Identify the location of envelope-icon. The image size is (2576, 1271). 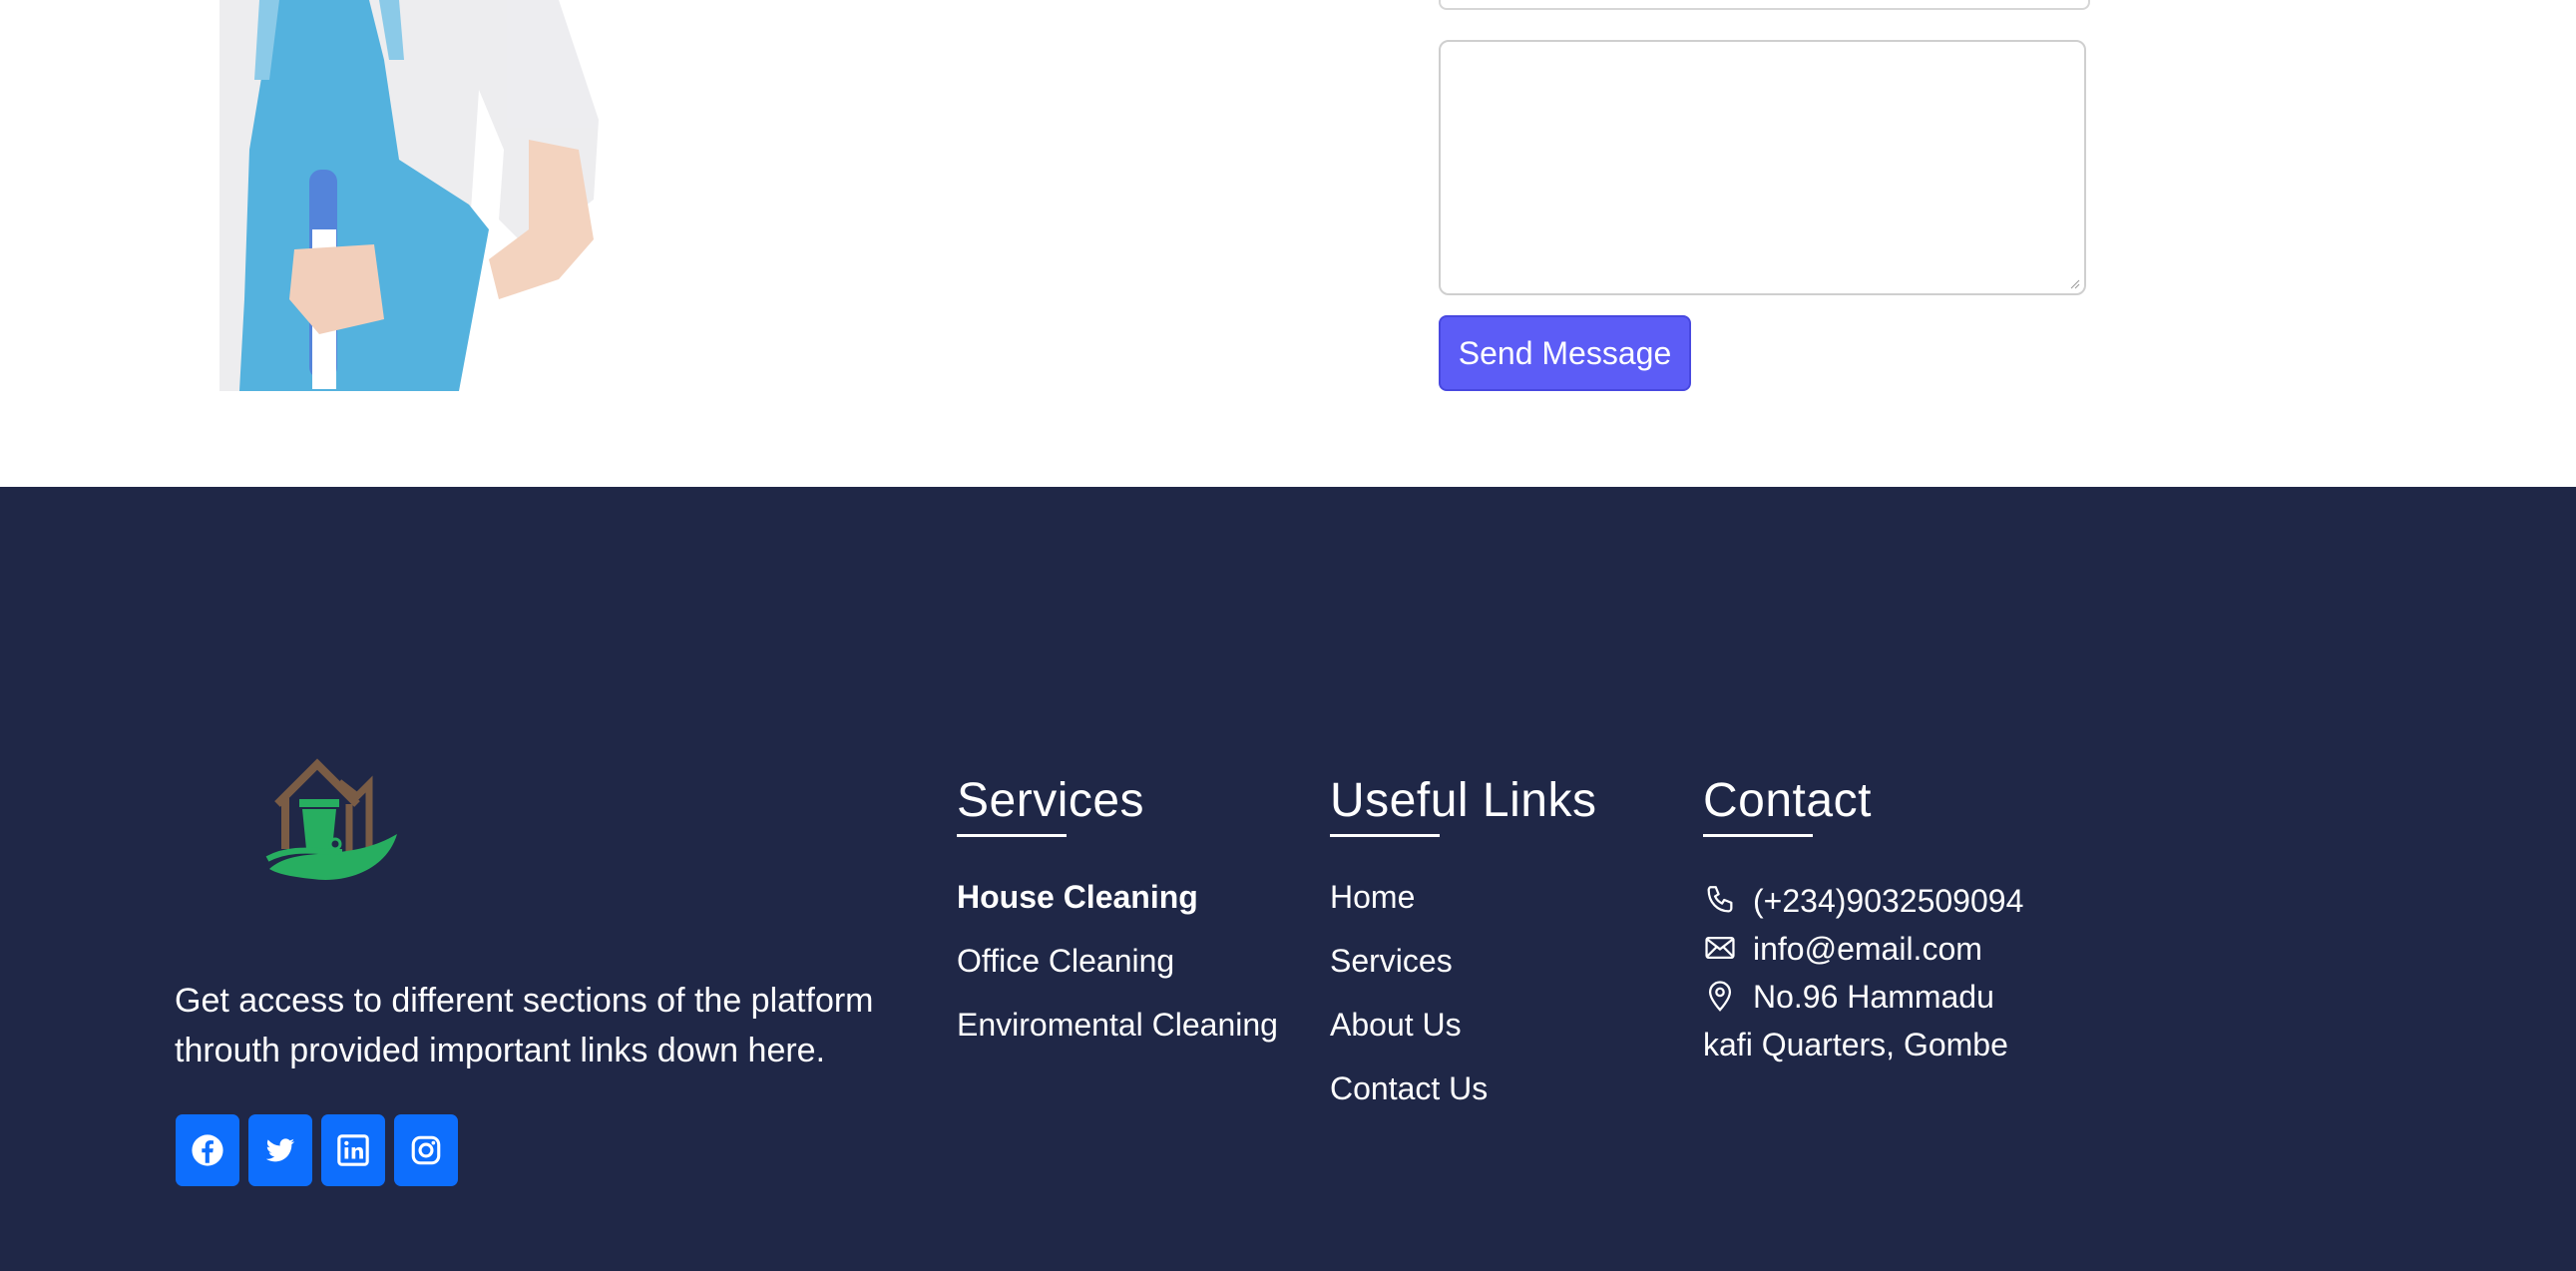
(1721, 949).